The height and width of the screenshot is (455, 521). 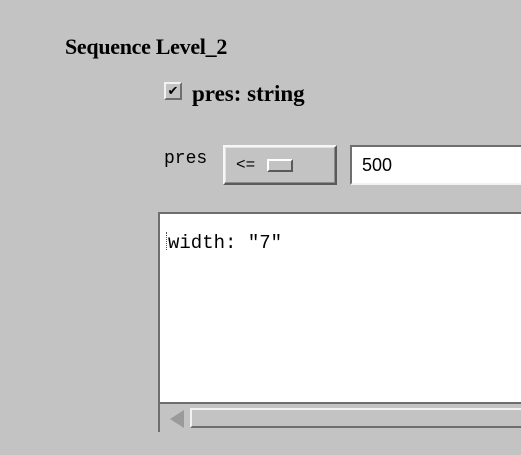 I want to click on output-text: width: "7", so click(x=225, y=243).